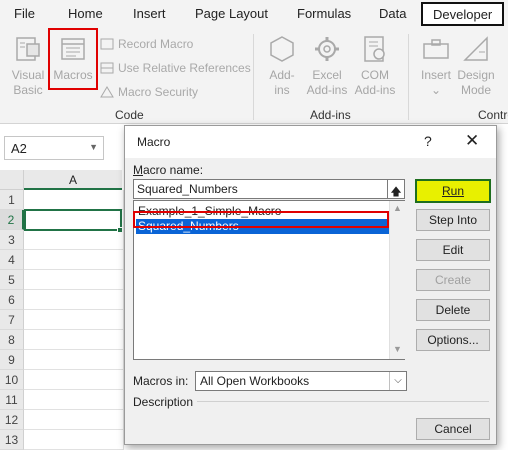 The width and height of the screenshot is (508, 450). I want to click on cell-a12, so click(74, 420).